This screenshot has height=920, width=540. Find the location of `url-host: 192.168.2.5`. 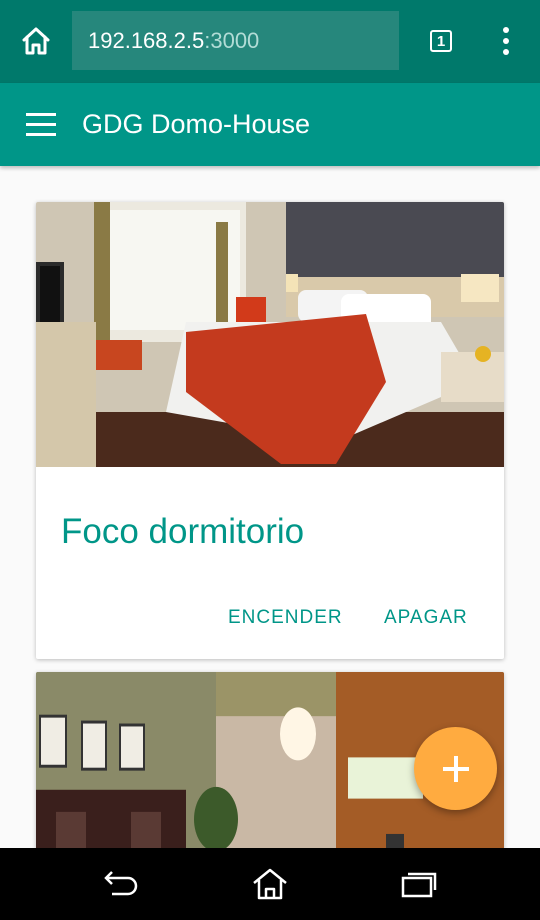

url-host: 192.168.2.5 is located at coordinates (146, 40).